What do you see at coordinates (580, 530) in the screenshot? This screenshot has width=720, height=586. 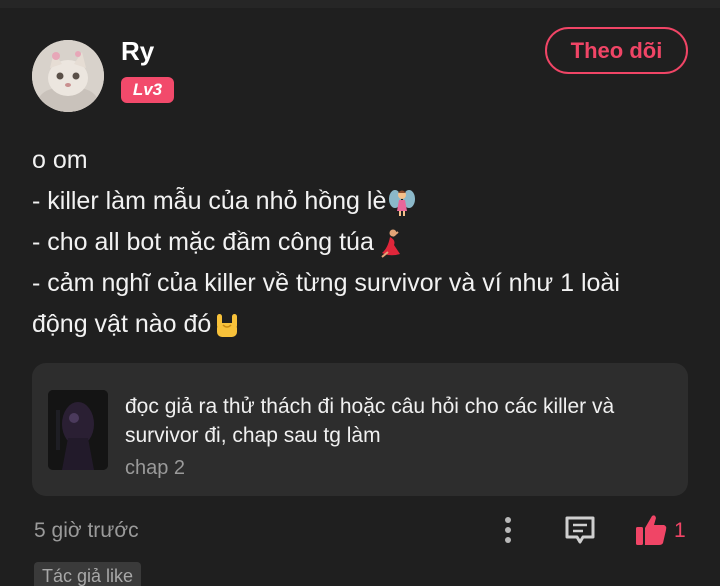 I see `comment-icon` at bounding box center [580, 530].